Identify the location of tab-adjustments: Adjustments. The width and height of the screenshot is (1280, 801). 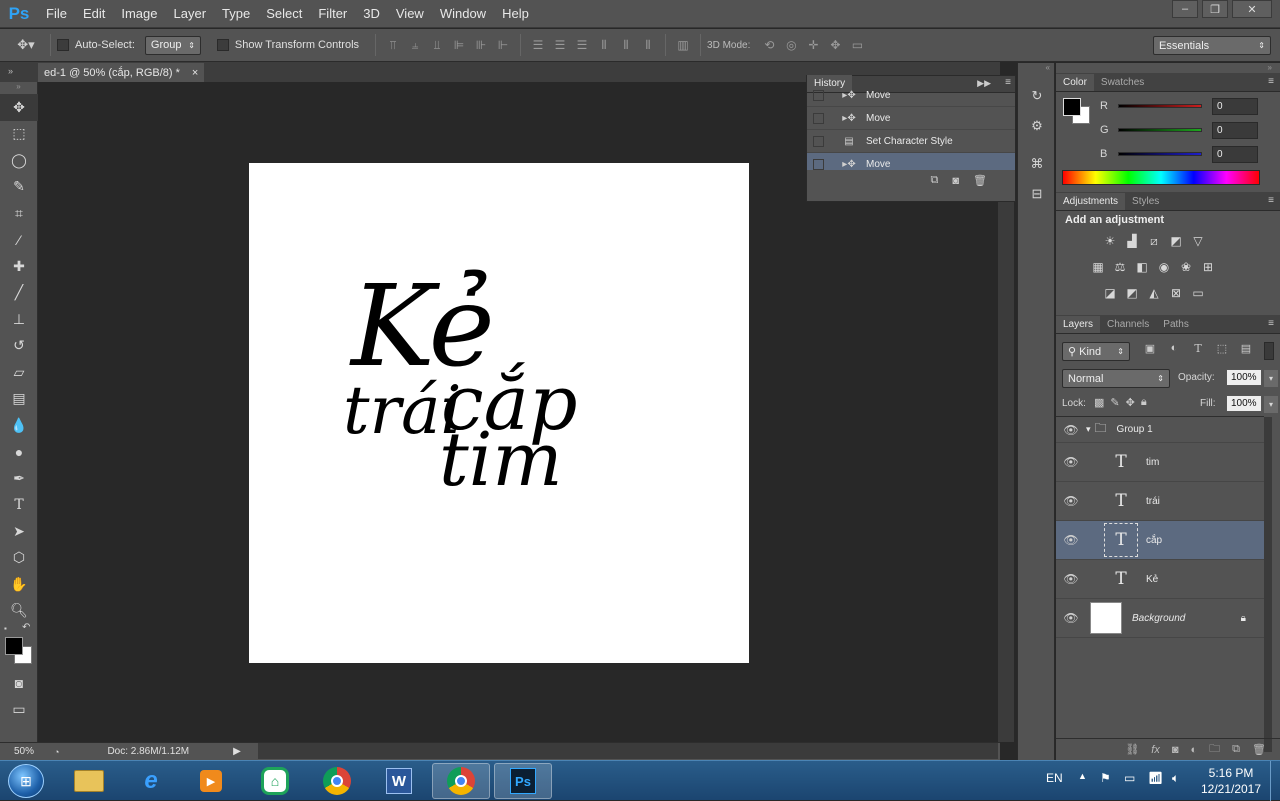
(1091, 201).